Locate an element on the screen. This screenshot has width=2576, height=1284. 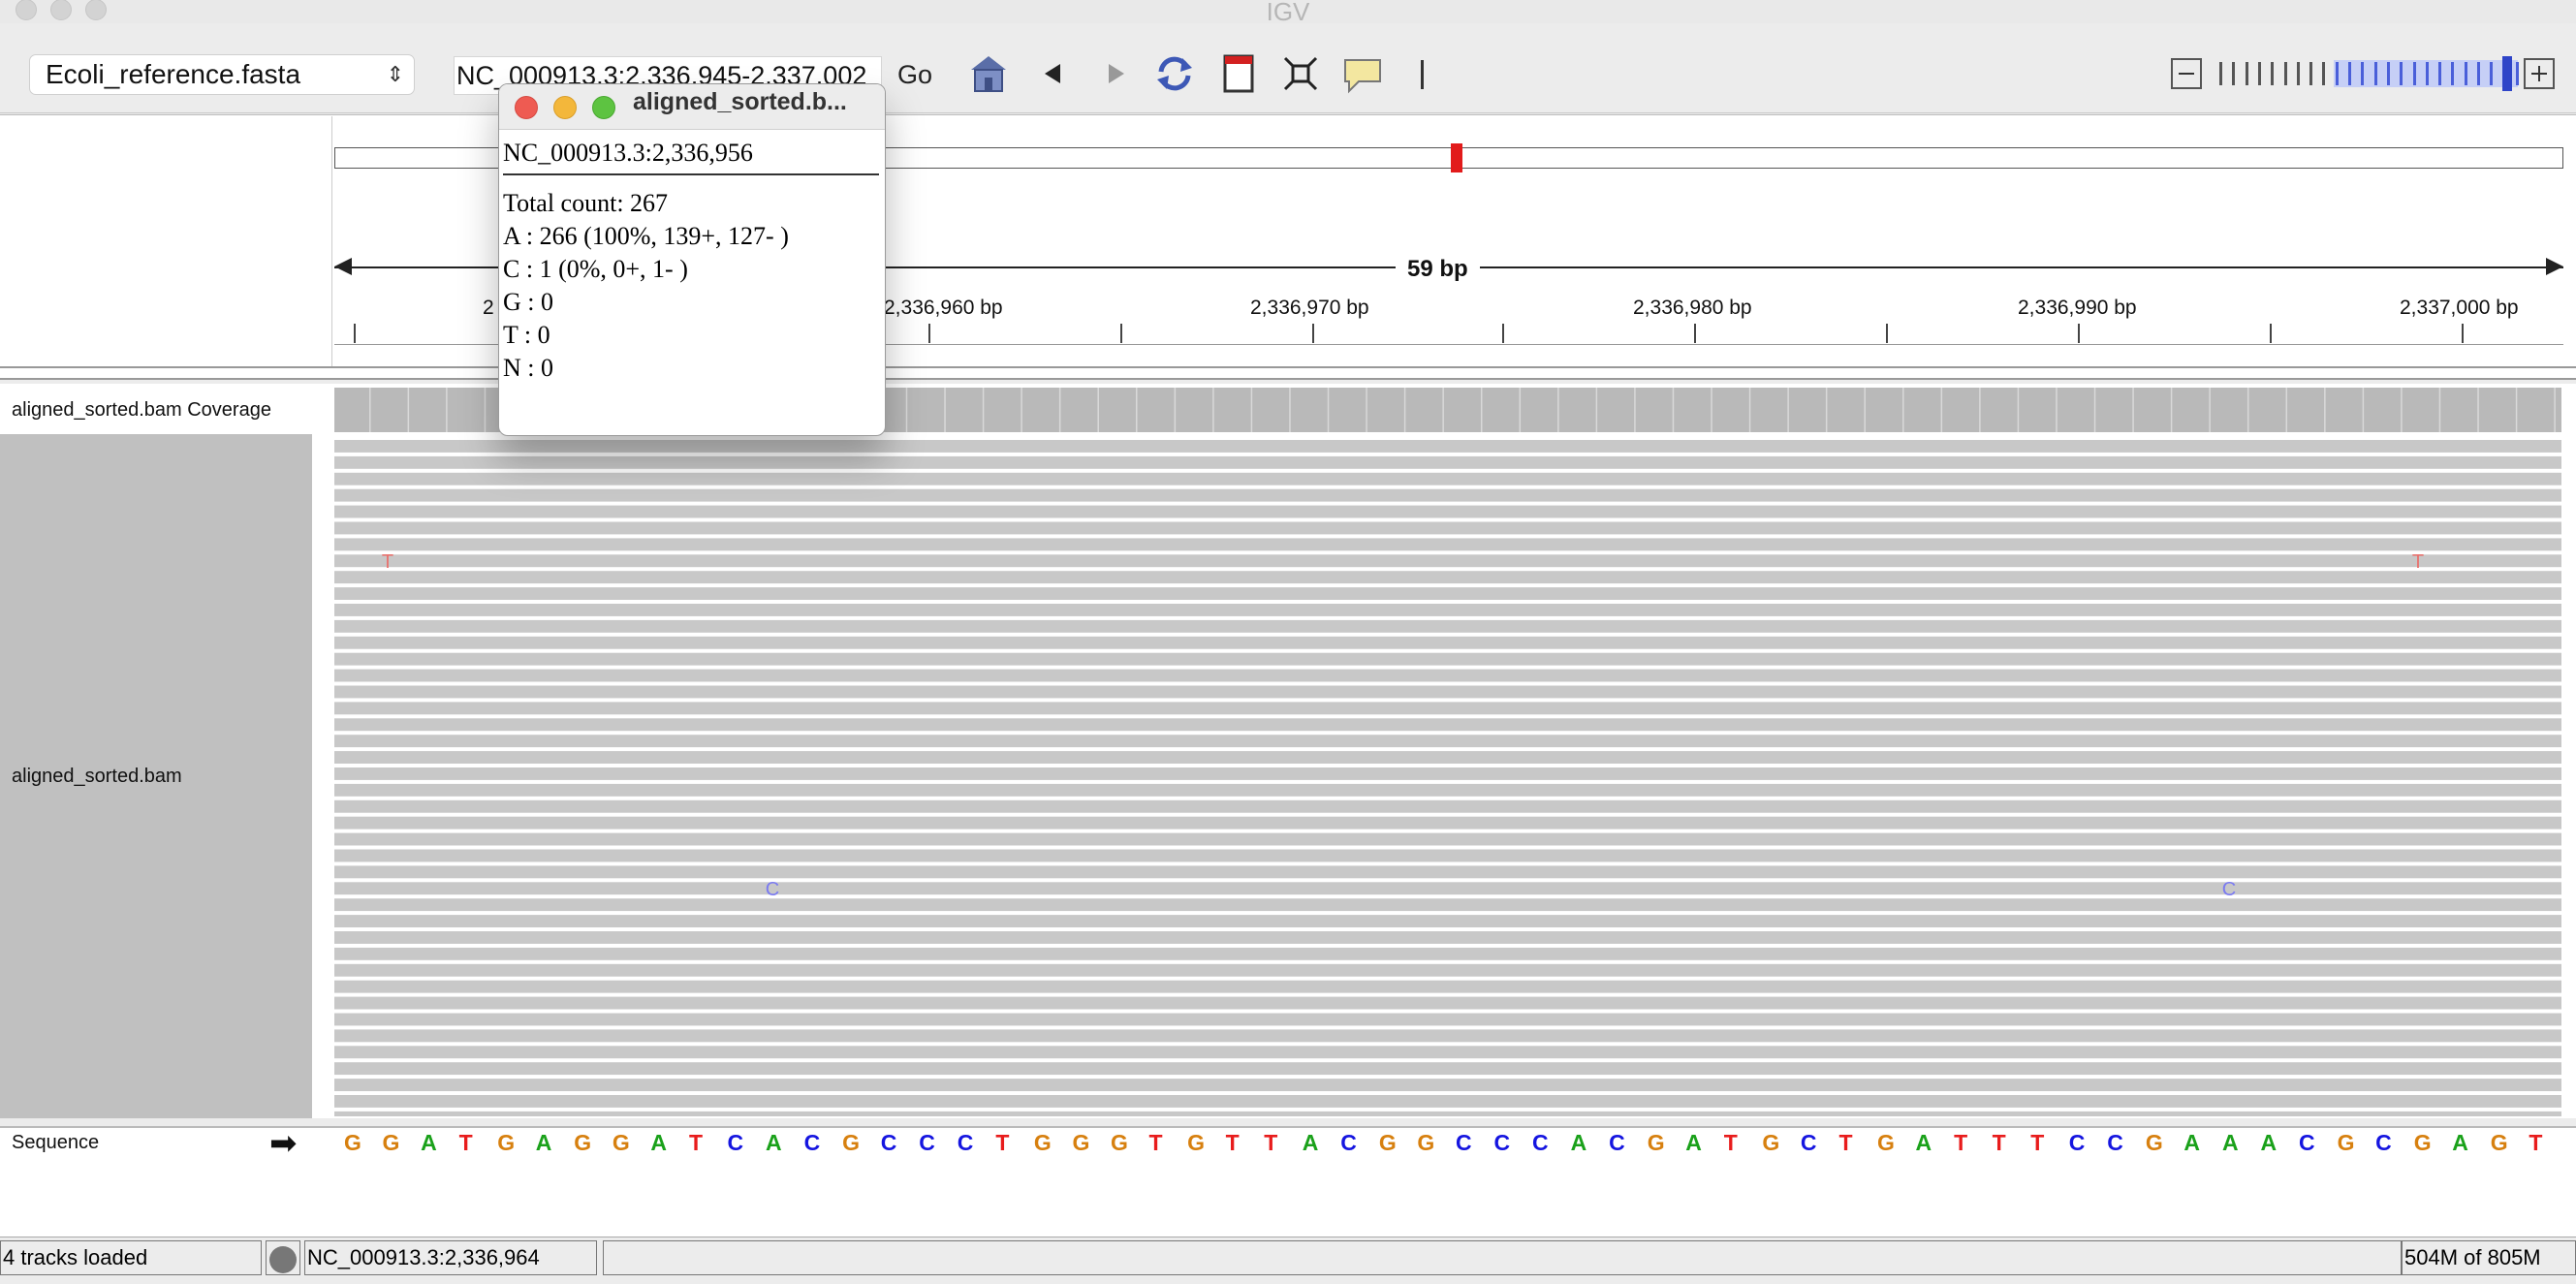
popup-count-c: C : 1 (0%, 0+, 1- ) is located at coordinates (595, 269).